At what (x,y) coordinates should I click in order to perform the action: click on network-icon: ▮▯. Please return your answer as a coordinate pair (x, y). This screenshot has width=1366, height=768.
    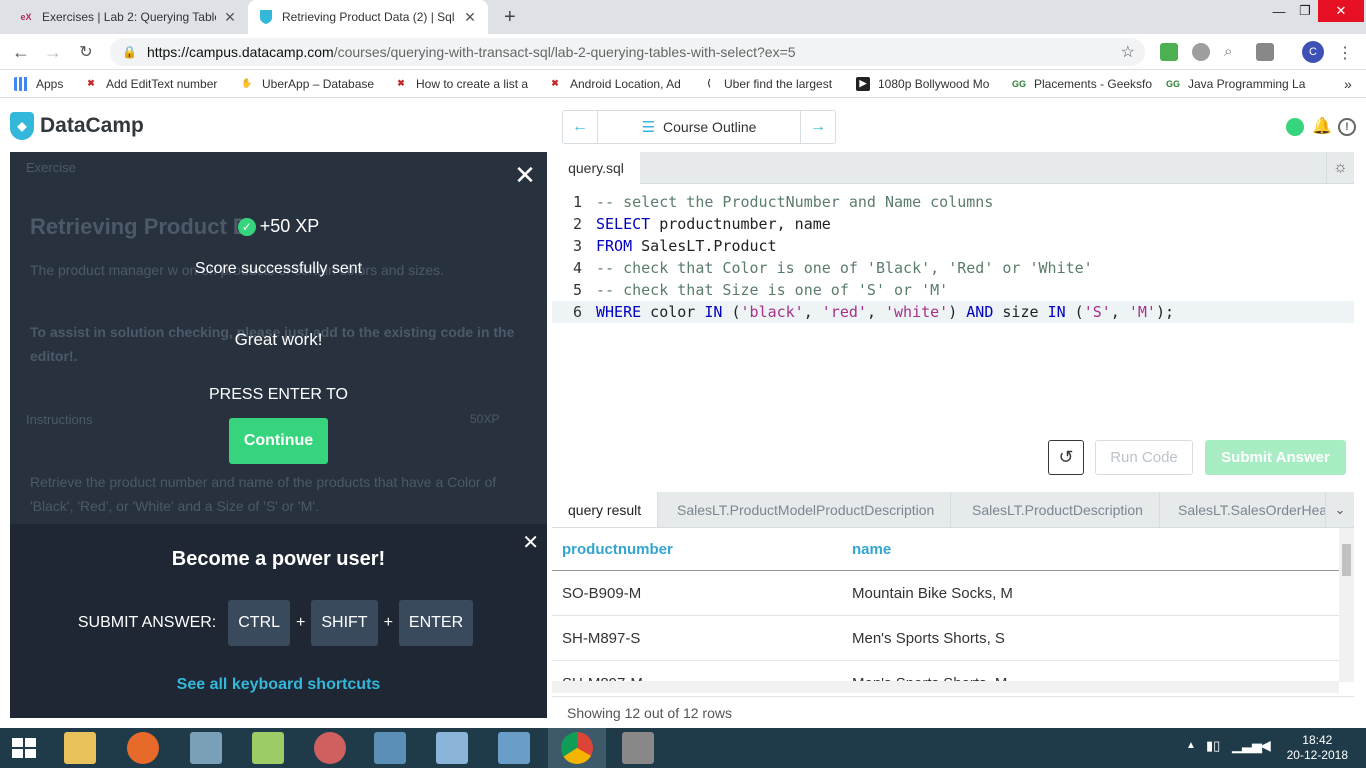
    Looking at the image, I should click on (1213, 746).